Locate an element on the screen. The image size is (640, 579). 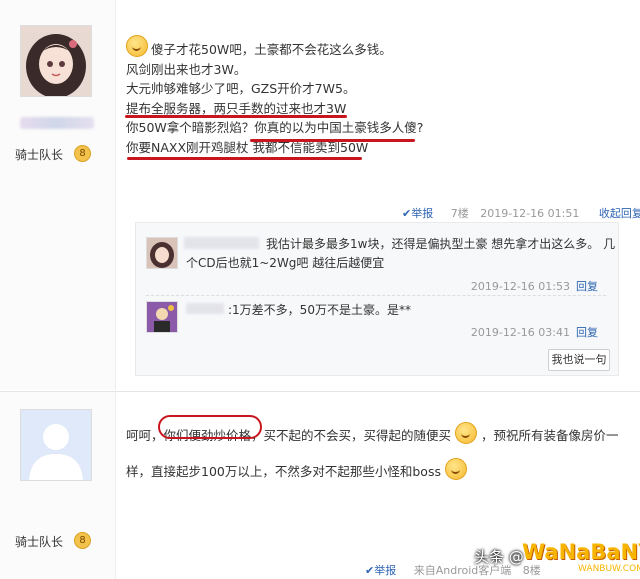
watermark-logo: WaNaBaNY is located at coordinates (581, 552).